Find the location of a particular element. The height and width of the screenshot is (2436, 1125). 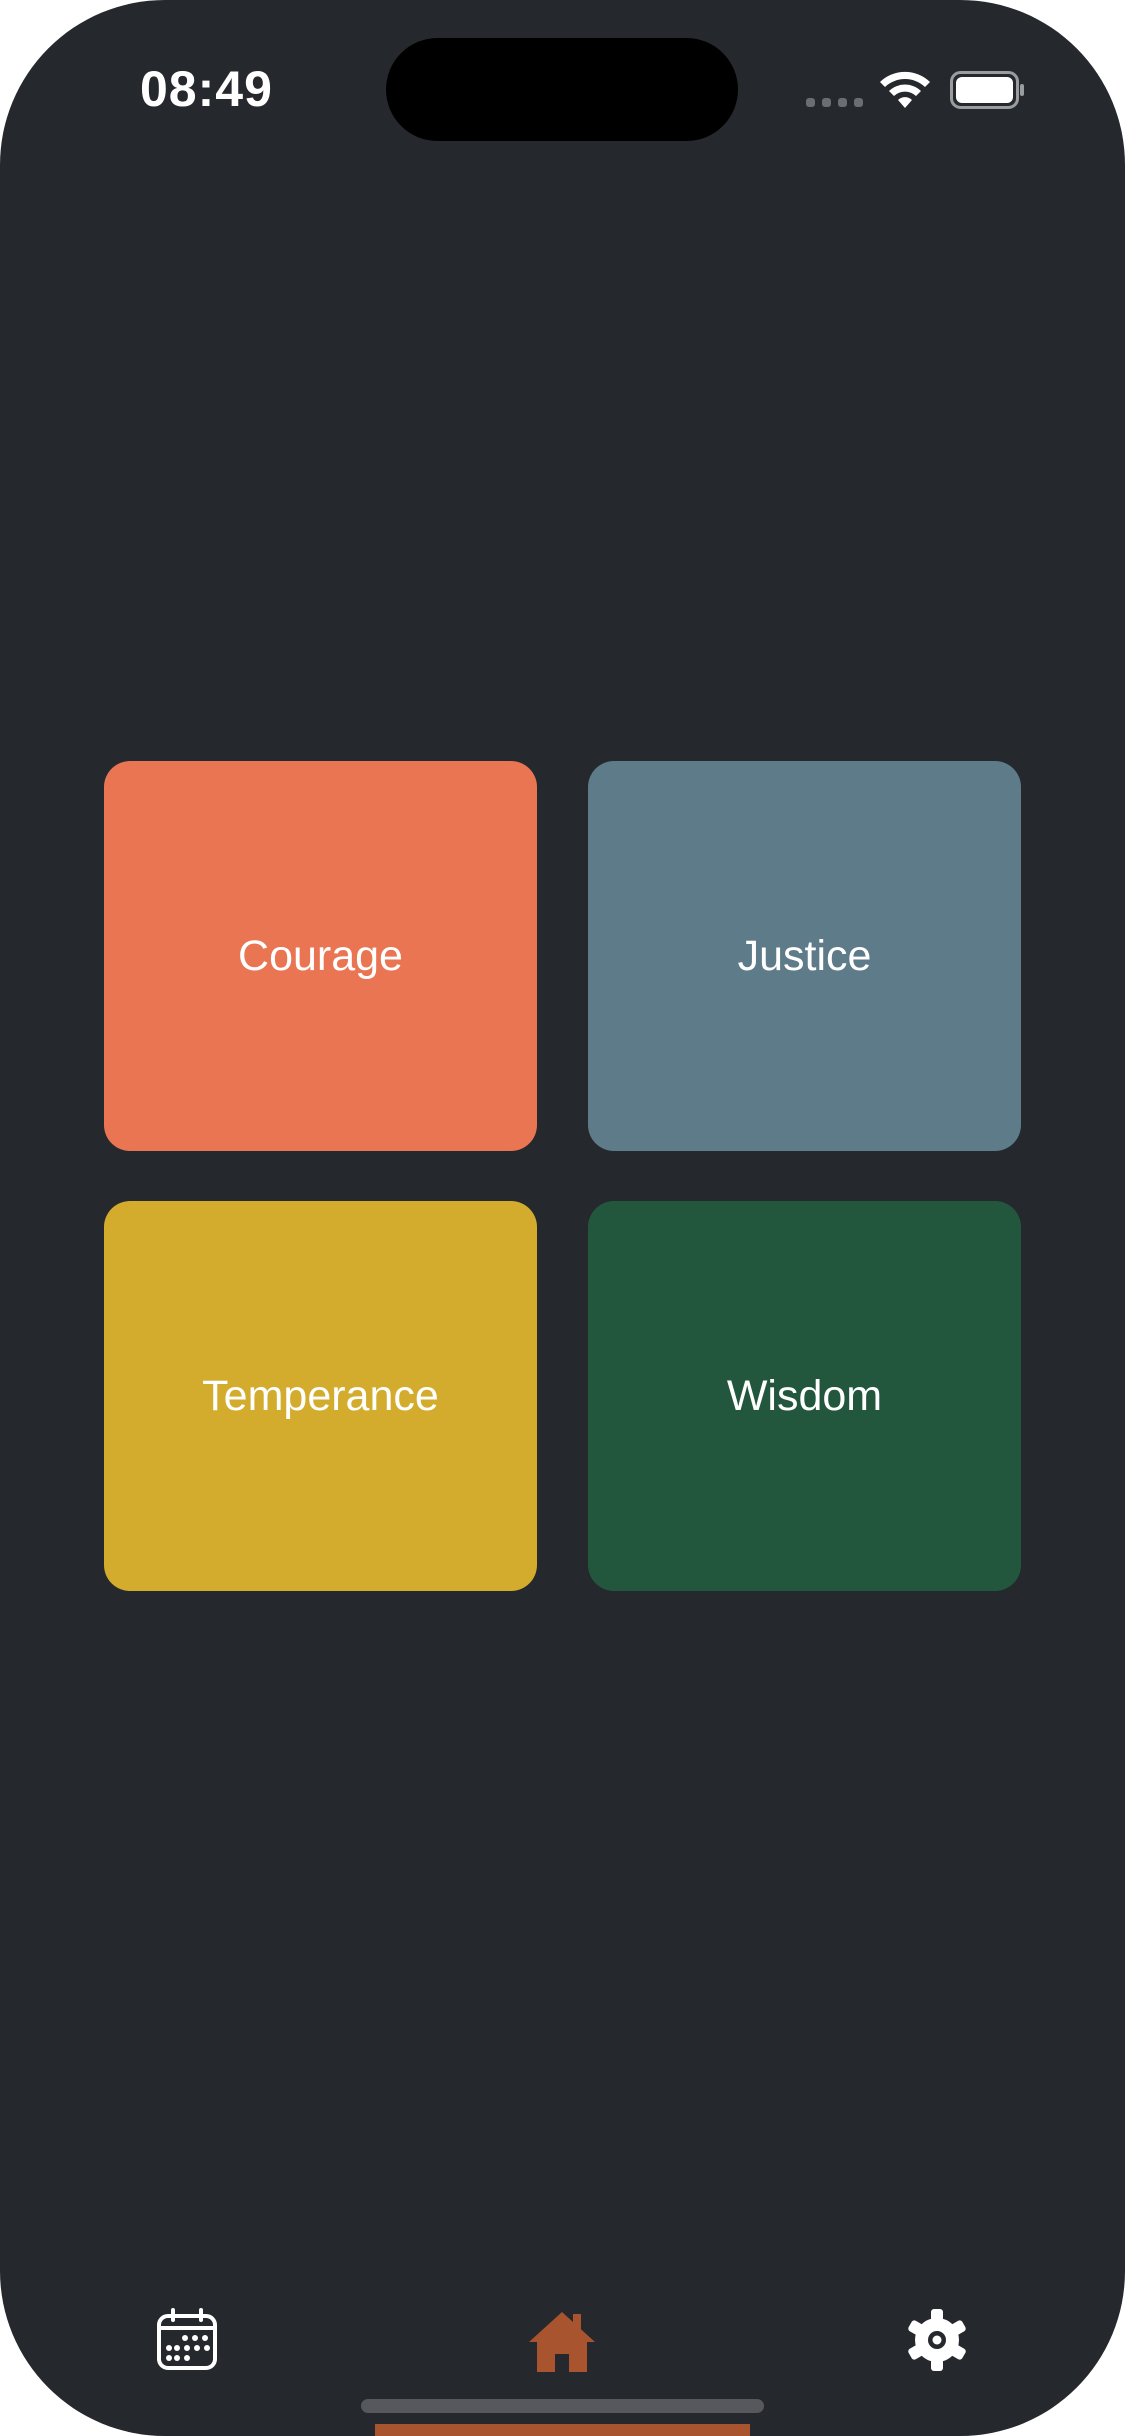

justice-tile: Justice is located at coordinates (804, 956).